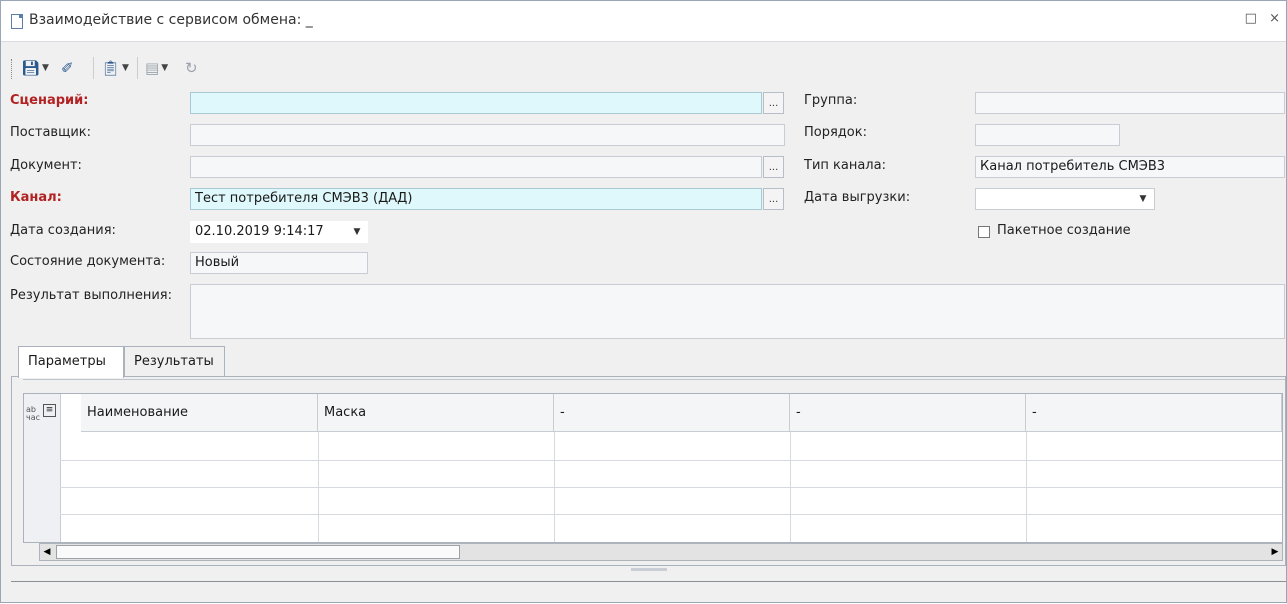 The image size is (1287, 604). I want to click on batch-create-label: Пакетное создание, so click(1064, 230).